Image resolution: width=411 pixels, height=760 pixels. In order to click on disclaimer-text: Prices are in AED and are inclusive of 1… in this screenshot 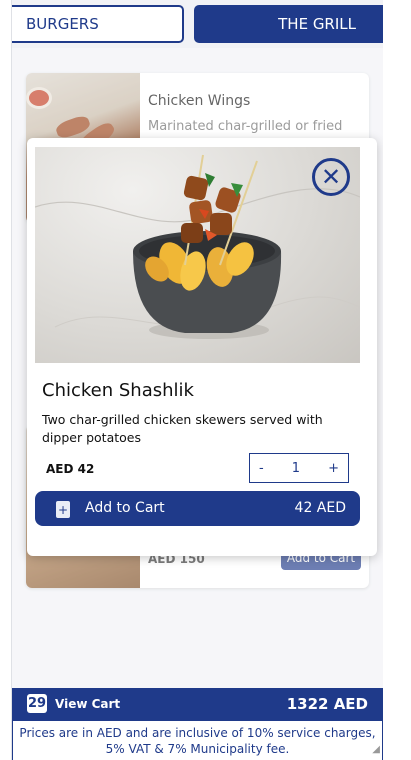, I will do `click(197, 741)`.